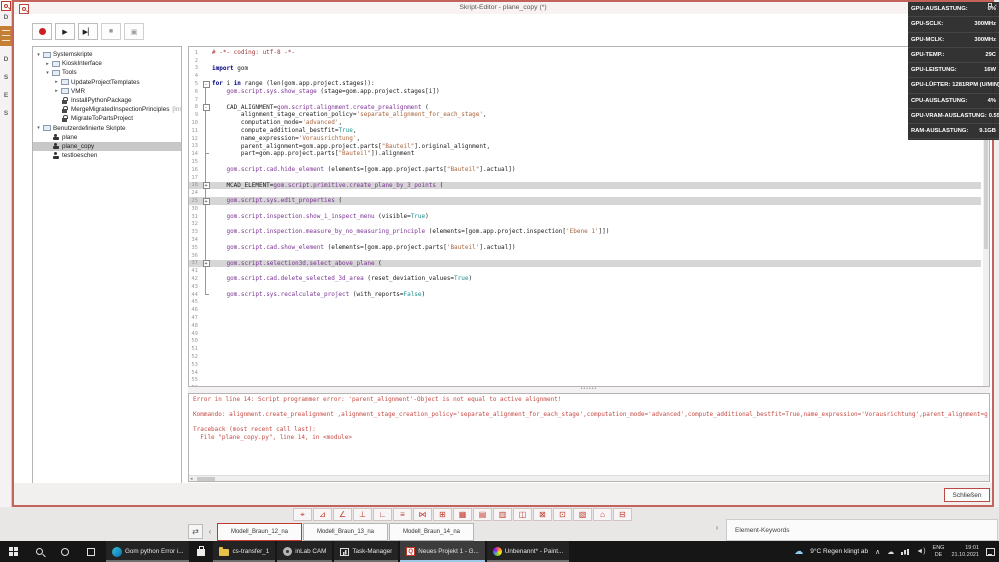 Image resolution: width=999 pixels, height=562 pixels. I want to click on script-icon, so click(55, 137).